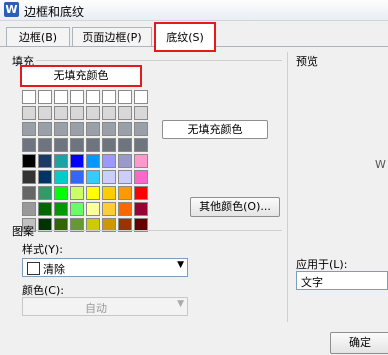 The width and height of the screenshot is (388, 355). Describe the element at coordinates (359, 343) in the screenshot. I see `ok-button: 确定` at that location.